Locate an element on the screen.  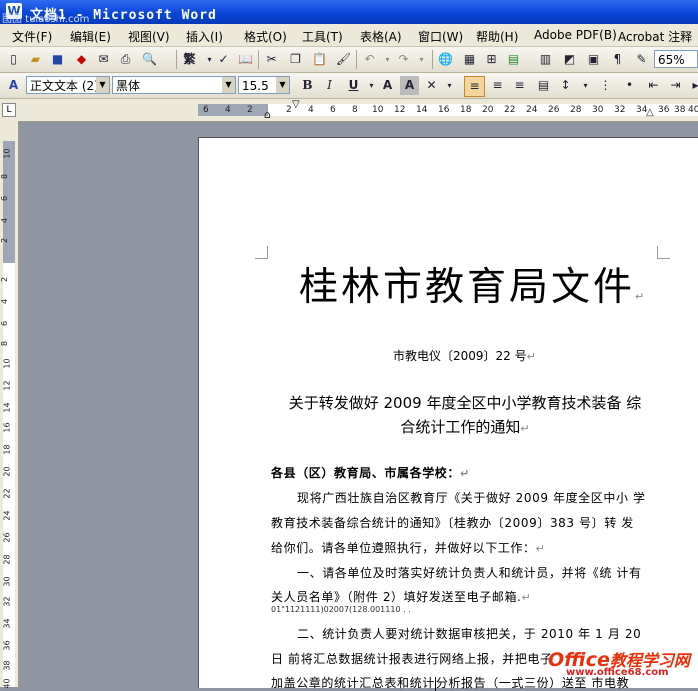
open-folder-icon: ▰ is located at coordinates (35, 59).